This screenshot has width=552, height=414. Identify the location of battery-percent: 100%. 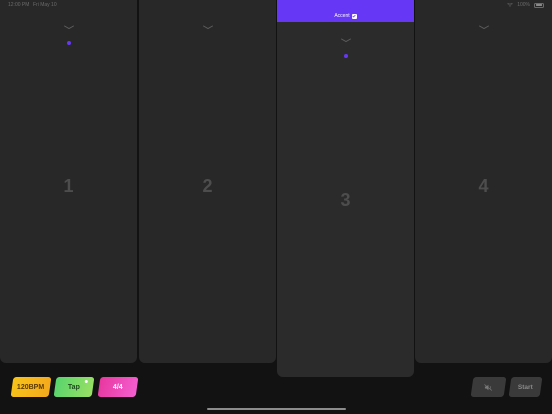
(523, 5).